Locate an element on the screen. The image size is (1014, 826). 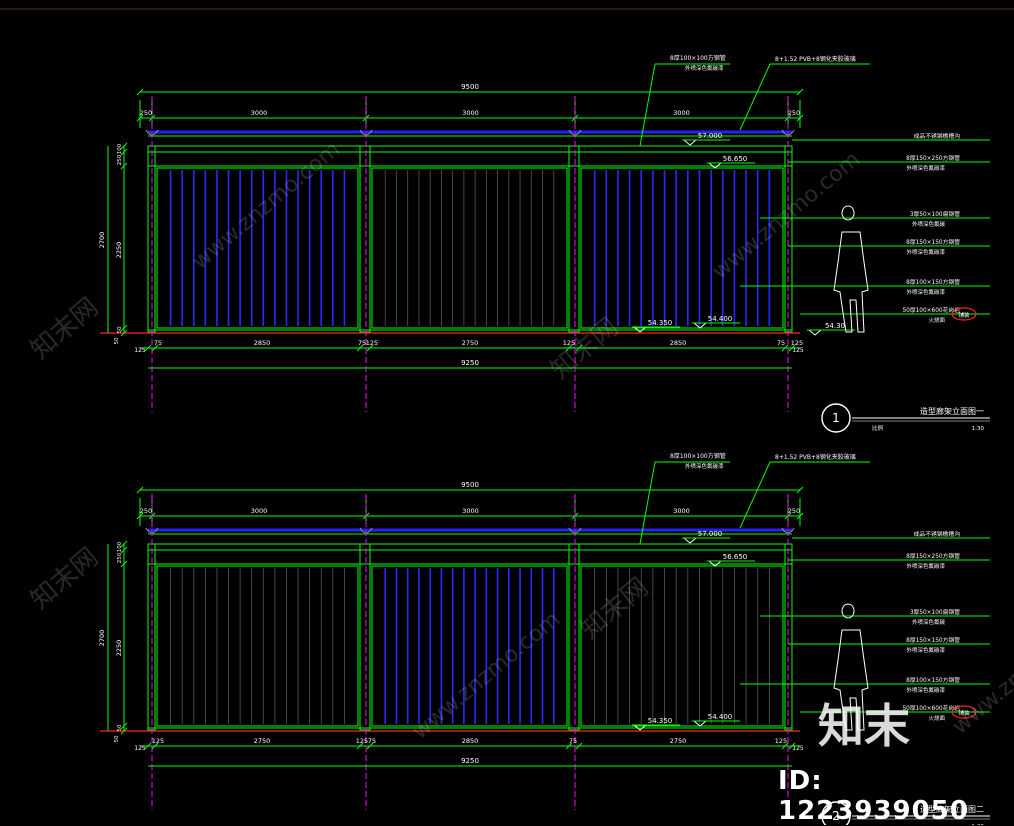
scale-value: 1:30 is located at coordinates (978, 429).